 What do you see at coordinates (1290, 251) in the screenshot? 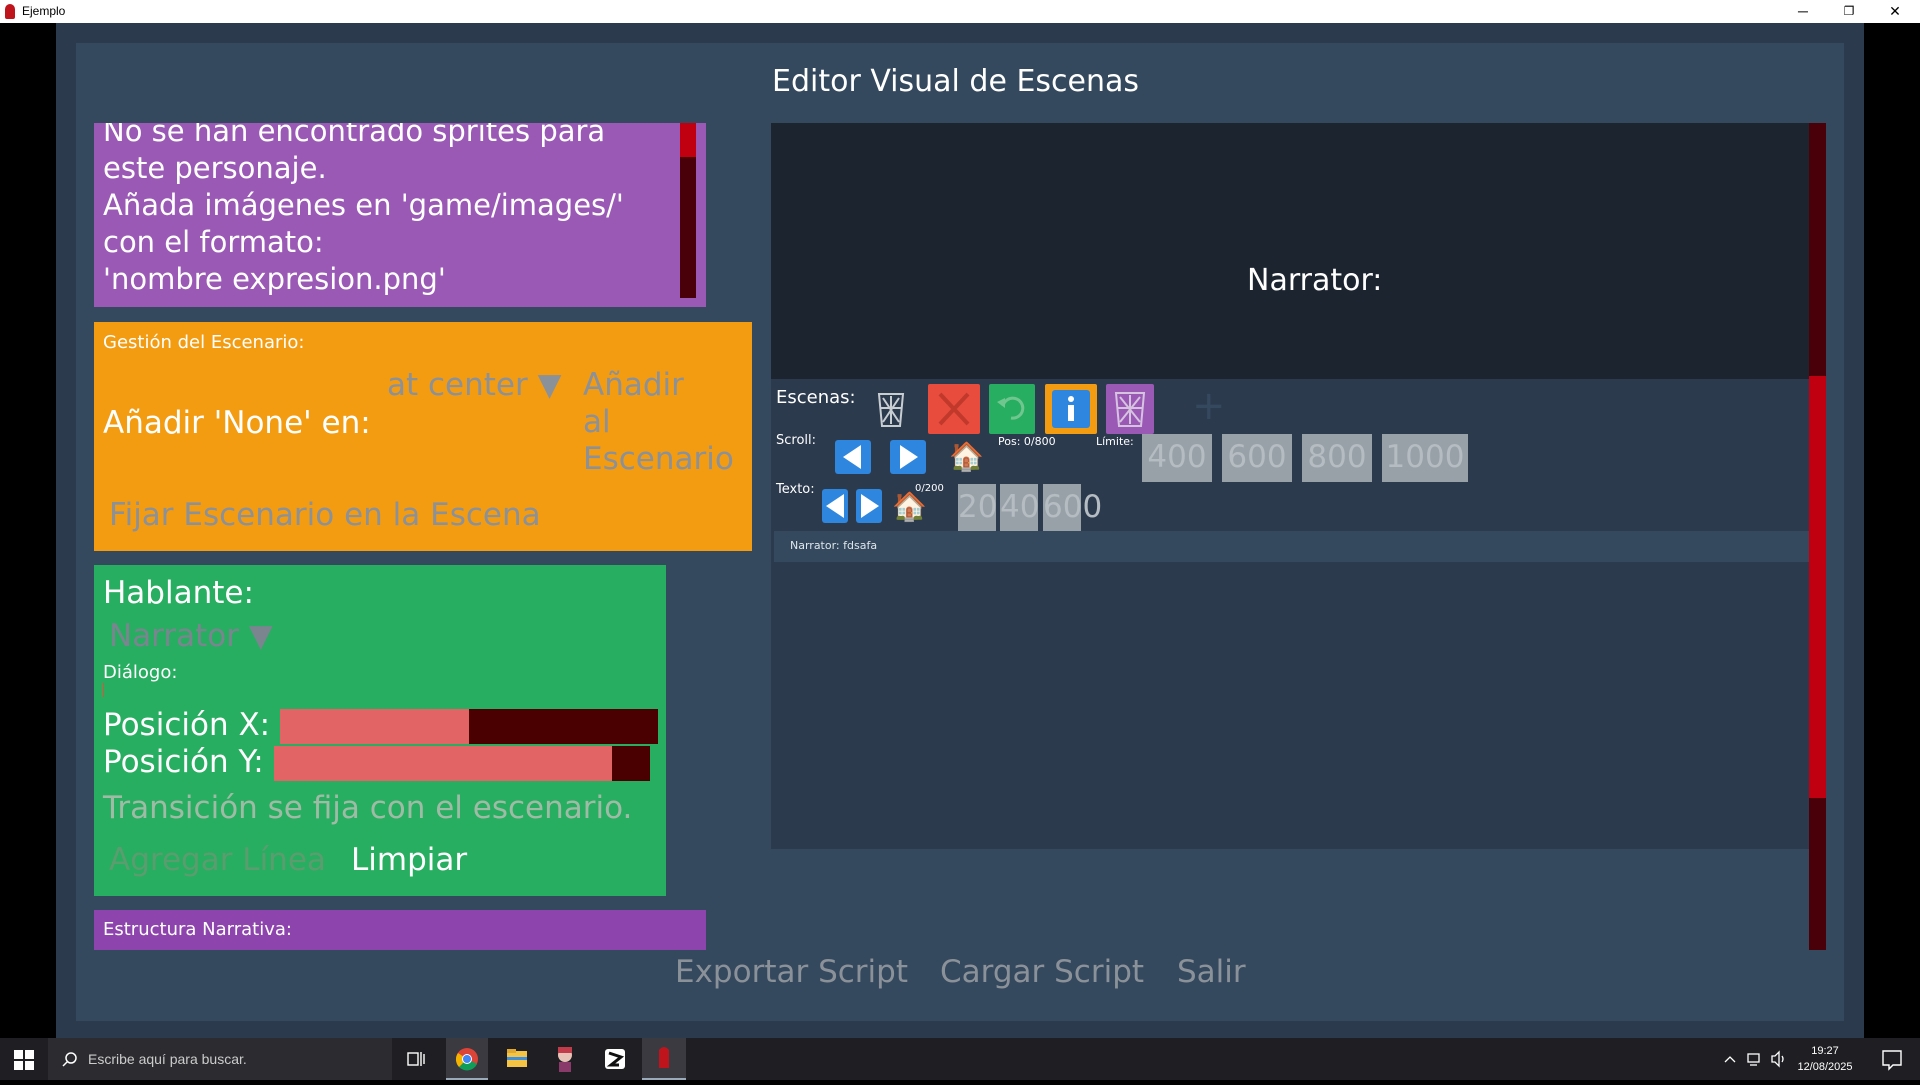
I see `scene-preview: Narrator:` at bounding box center [1290, 251].